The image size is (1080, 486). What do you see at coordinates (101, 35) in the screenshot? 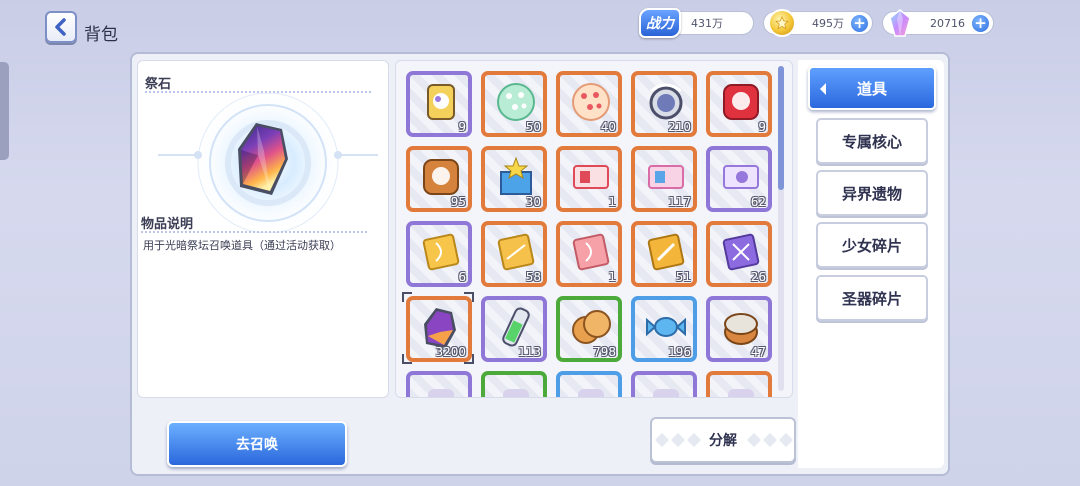
I see `page-title: 背包` at bounding box center [101, 35].